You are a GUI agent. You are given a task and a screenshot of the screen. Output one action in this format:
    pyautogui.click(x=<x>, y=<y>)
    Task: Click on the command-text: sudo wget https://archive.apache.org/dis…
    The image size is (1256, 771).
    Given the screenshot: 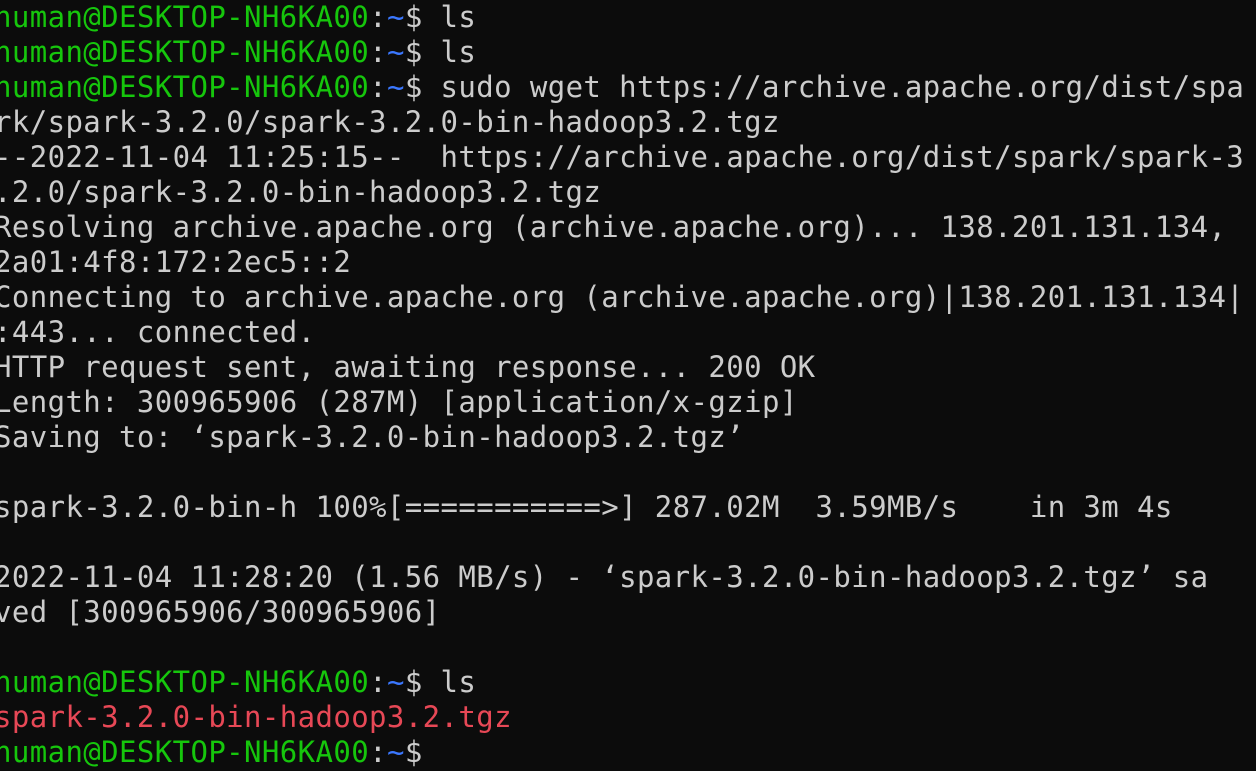 What is the action you would take?
    pyautogui.click(x=842, y=87)
    